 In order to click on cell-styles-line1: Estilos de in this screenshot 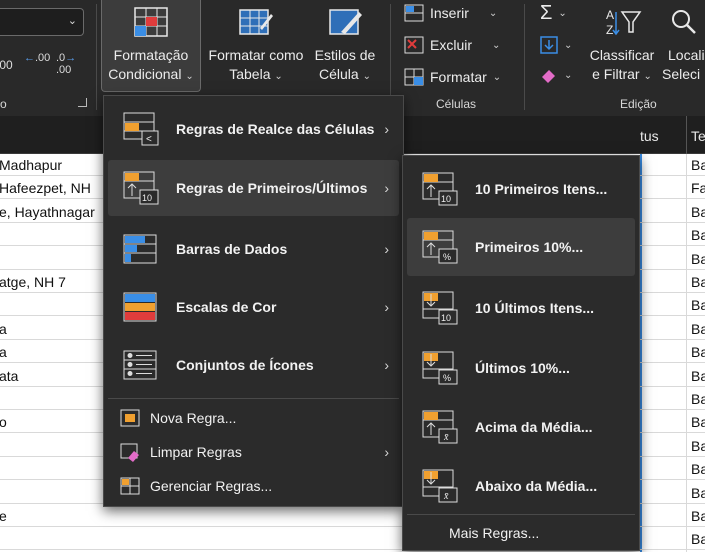, I will do `click(345, 55)`.